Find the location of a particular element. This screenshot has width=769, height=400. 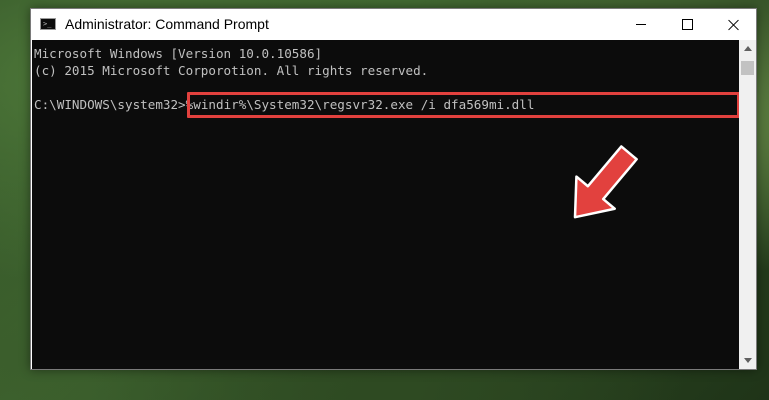

maximize-icon is located at coordinates (687, 24).